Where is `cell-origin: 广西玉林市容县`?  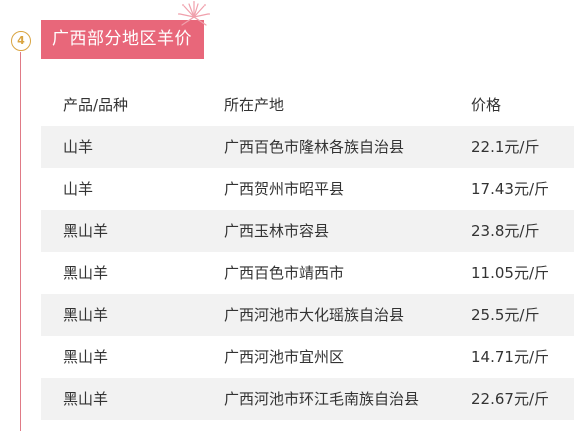 cell-origin: 广西玉林市容县 is located at coordinates (277, 231).